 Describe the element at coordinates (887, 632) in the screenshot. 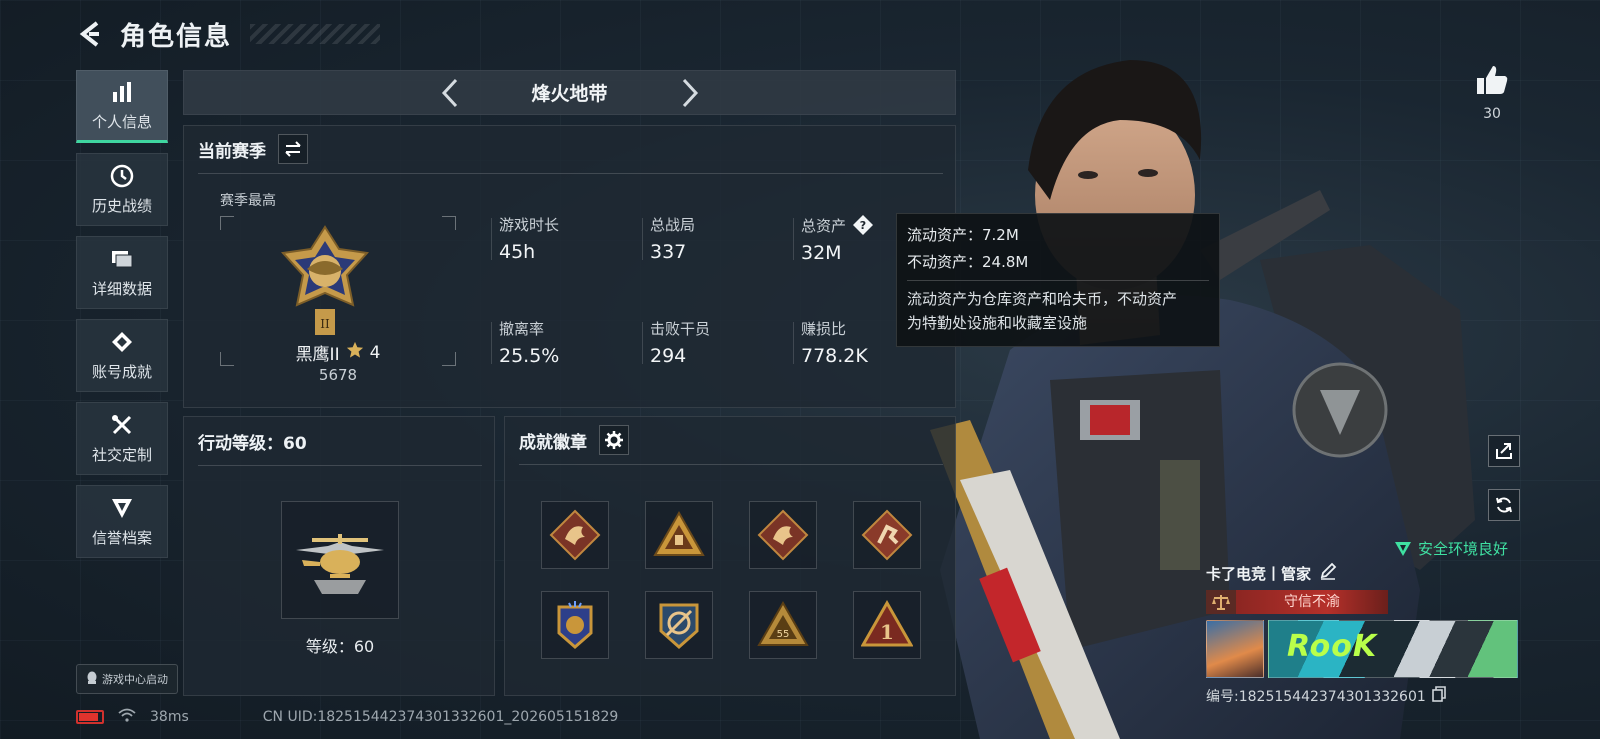

I see `svg-text: 1` at that location.